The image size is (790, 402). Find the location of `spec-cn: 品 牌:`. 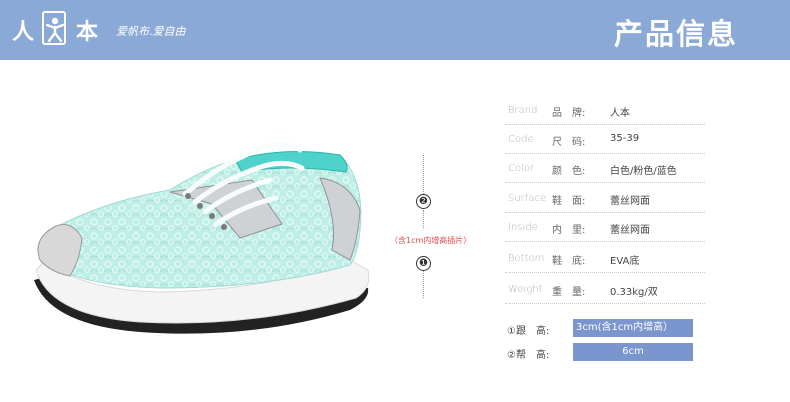

spec-cn: 品 牌: is located at coordinates (569, 113).